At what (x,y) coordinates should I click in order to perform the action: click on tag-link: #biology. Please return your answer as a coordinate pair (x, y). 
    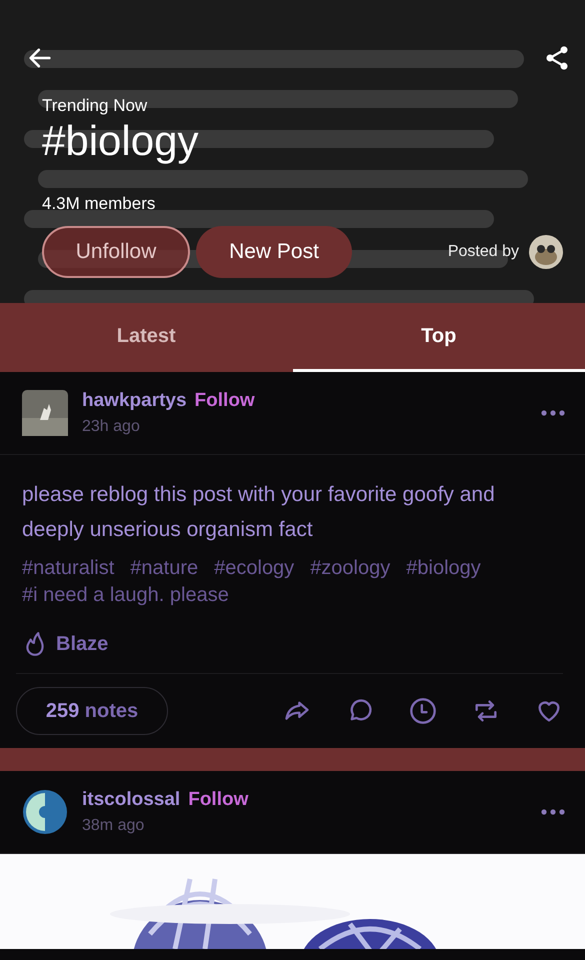
    Looking at the image, I should click on (443, 568).